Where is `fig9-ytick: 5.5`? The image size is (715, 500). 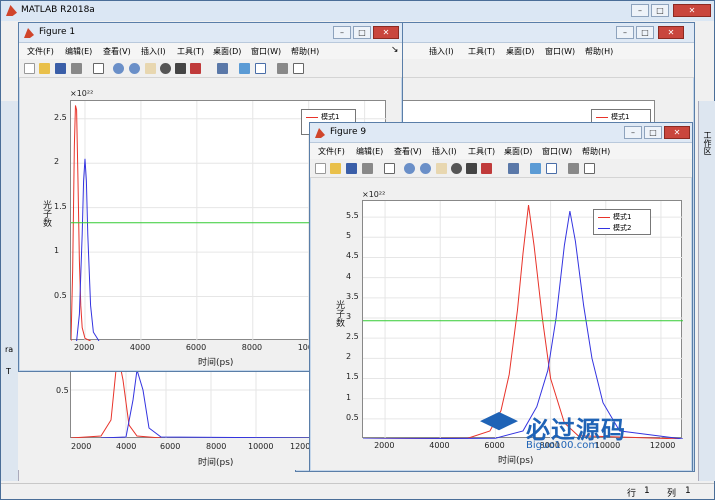
fig9-ytick: 5.5 is located at coordinates (352, 216).